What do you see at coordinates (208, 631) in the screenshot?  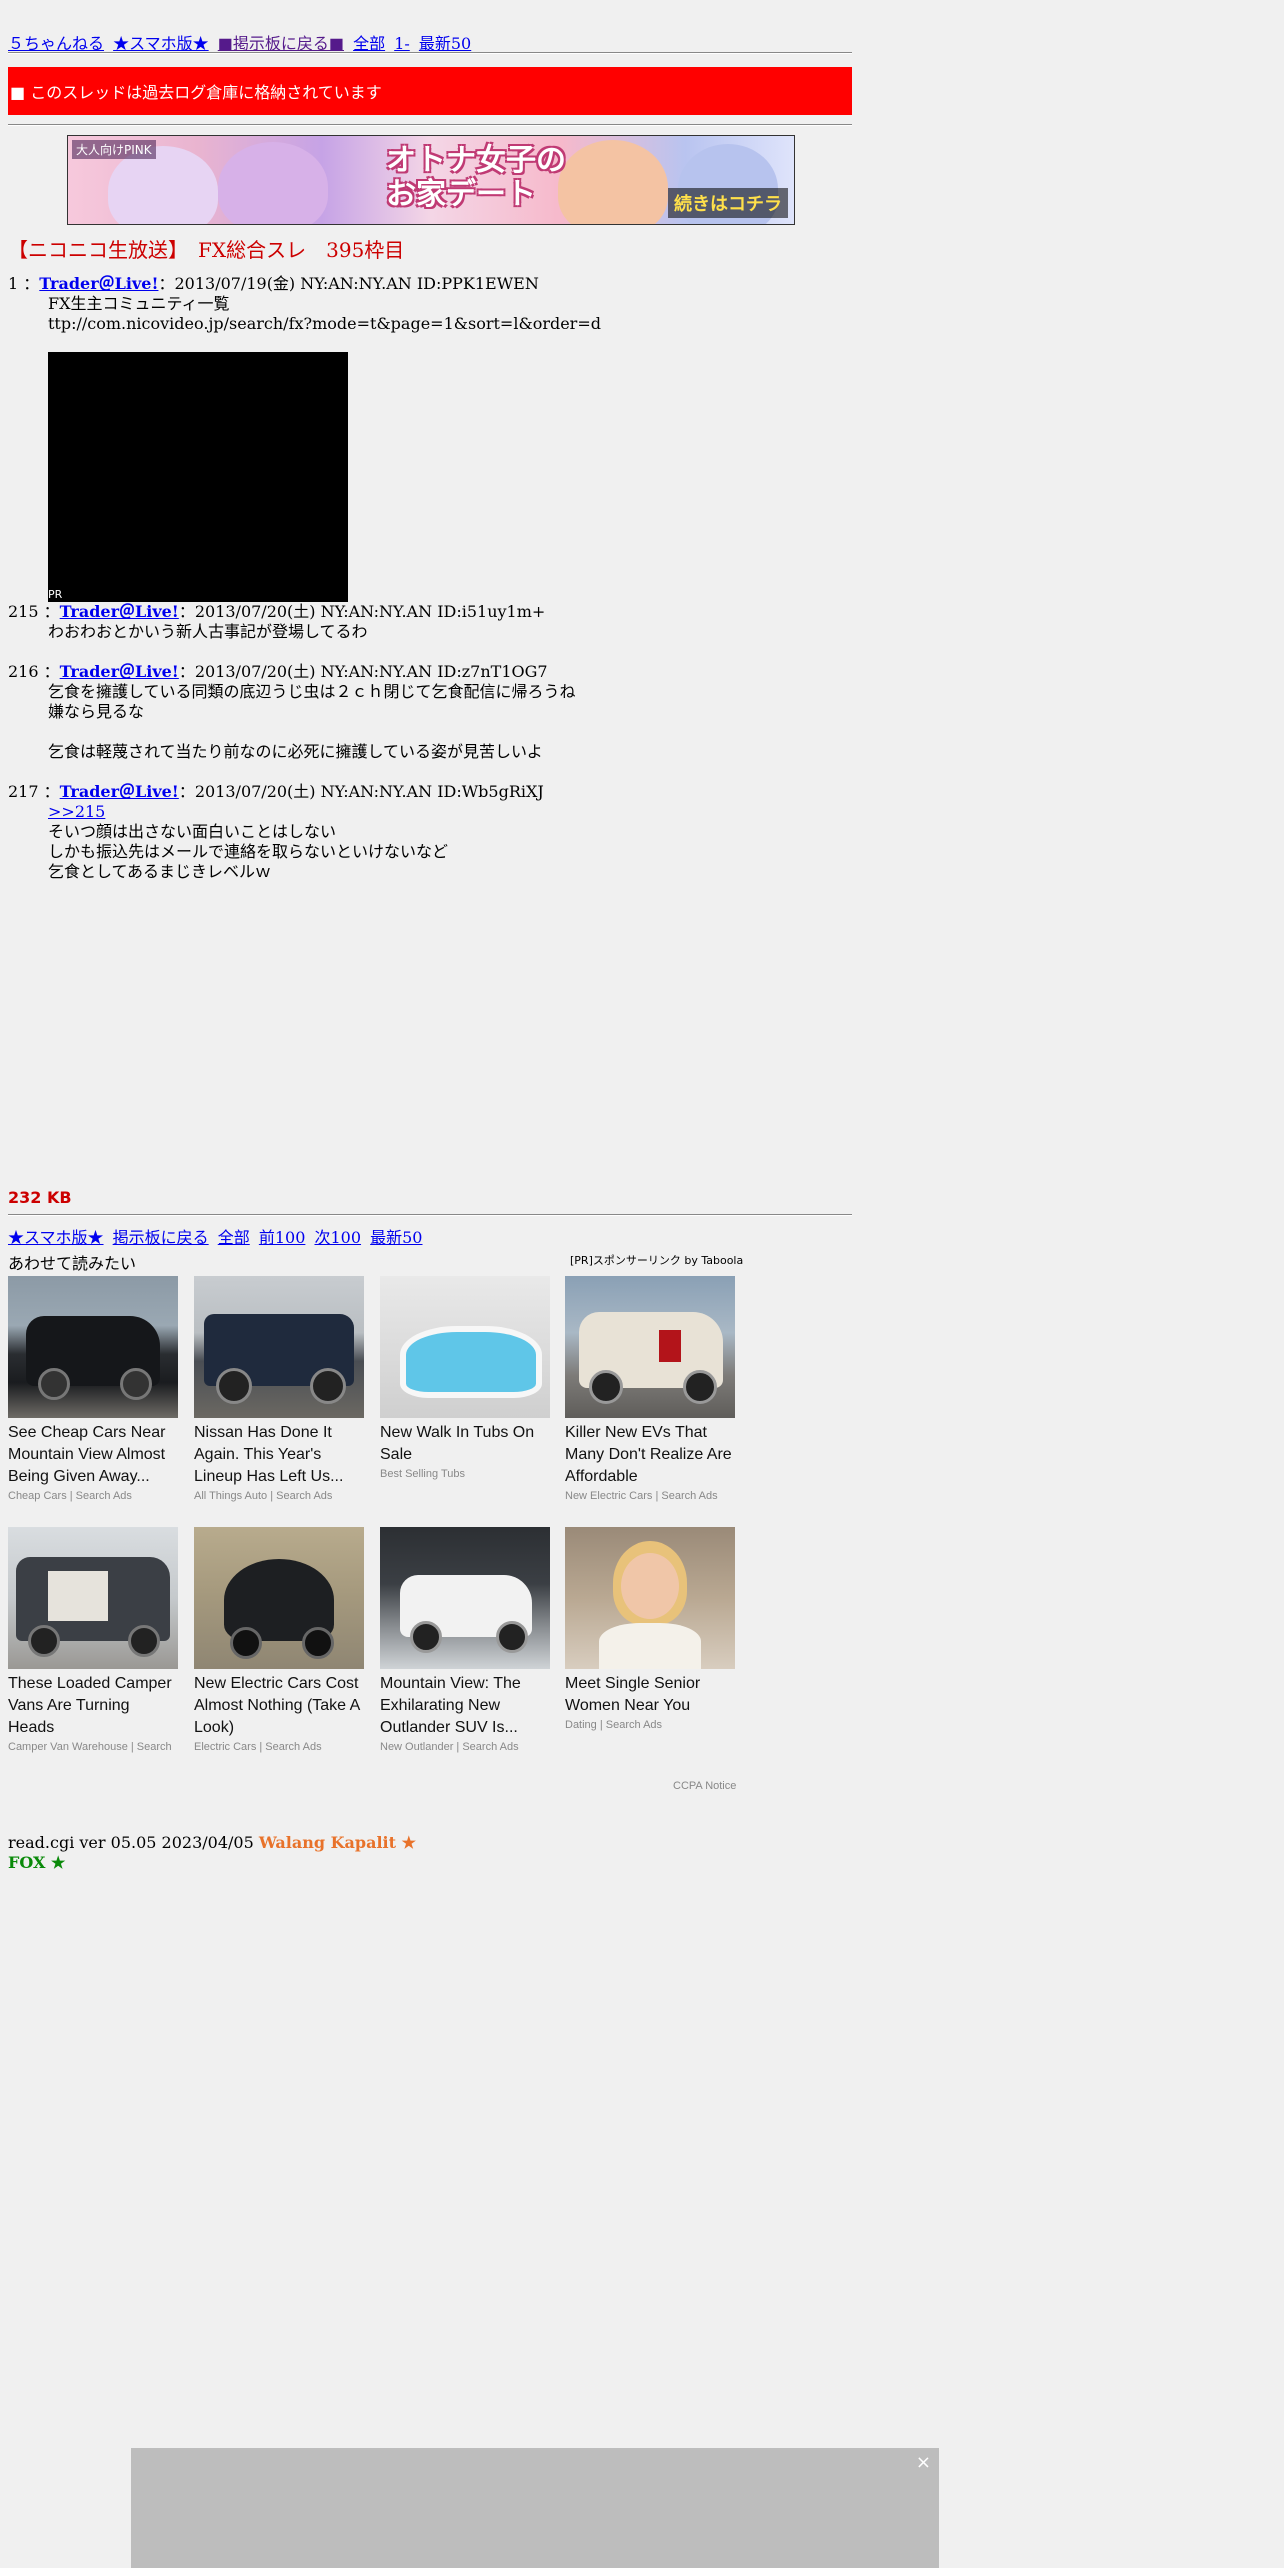 I see `post-line: わおわおとかいう新人古事記が登場してるわ` at bounding box center [208, 631].